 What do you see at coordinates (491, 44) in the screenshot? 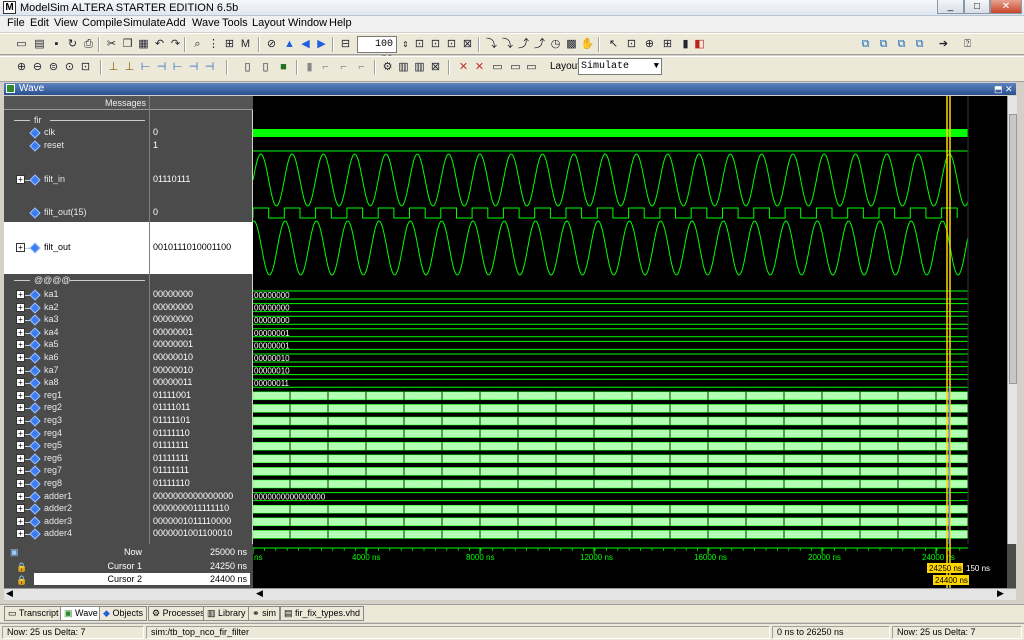
I see `step-icon: ⤵` at bounding box center [491, 44].